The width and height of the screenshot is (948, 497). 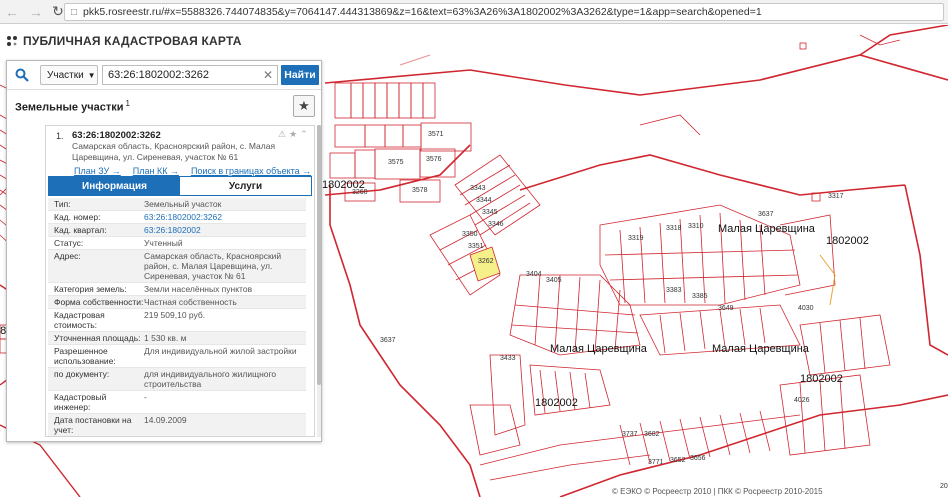 I want to click on info-row-cad-value: Кадастровая стоимость: 219 509,10 руб., so click(x=177, y=320).